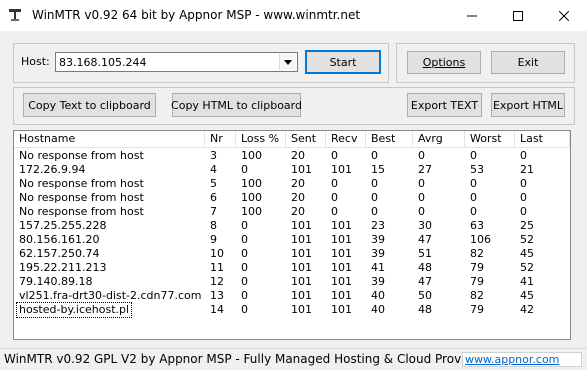 This screenshot has height=370, width=587. I want to click on host-label: Host:, so click(35, 61).